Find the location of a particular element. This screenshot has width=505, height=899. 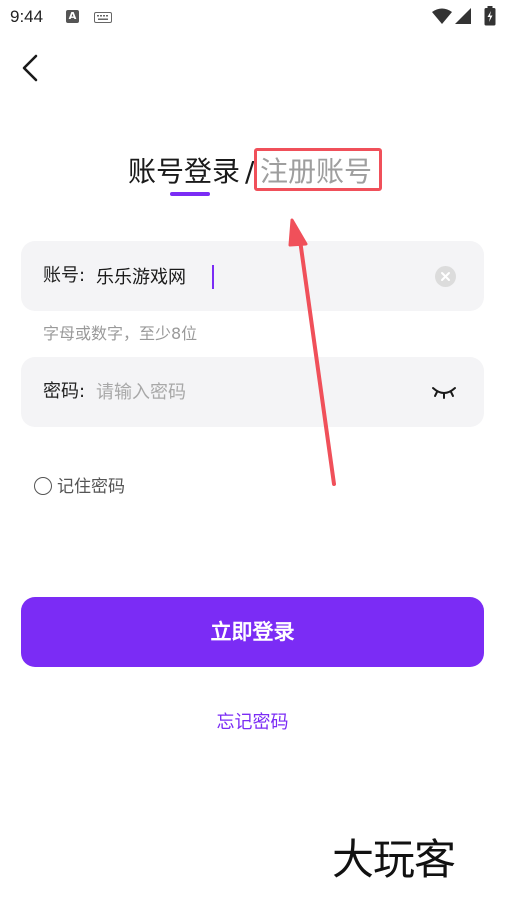

password-field: 密码: is located at coordinates (252, 392).